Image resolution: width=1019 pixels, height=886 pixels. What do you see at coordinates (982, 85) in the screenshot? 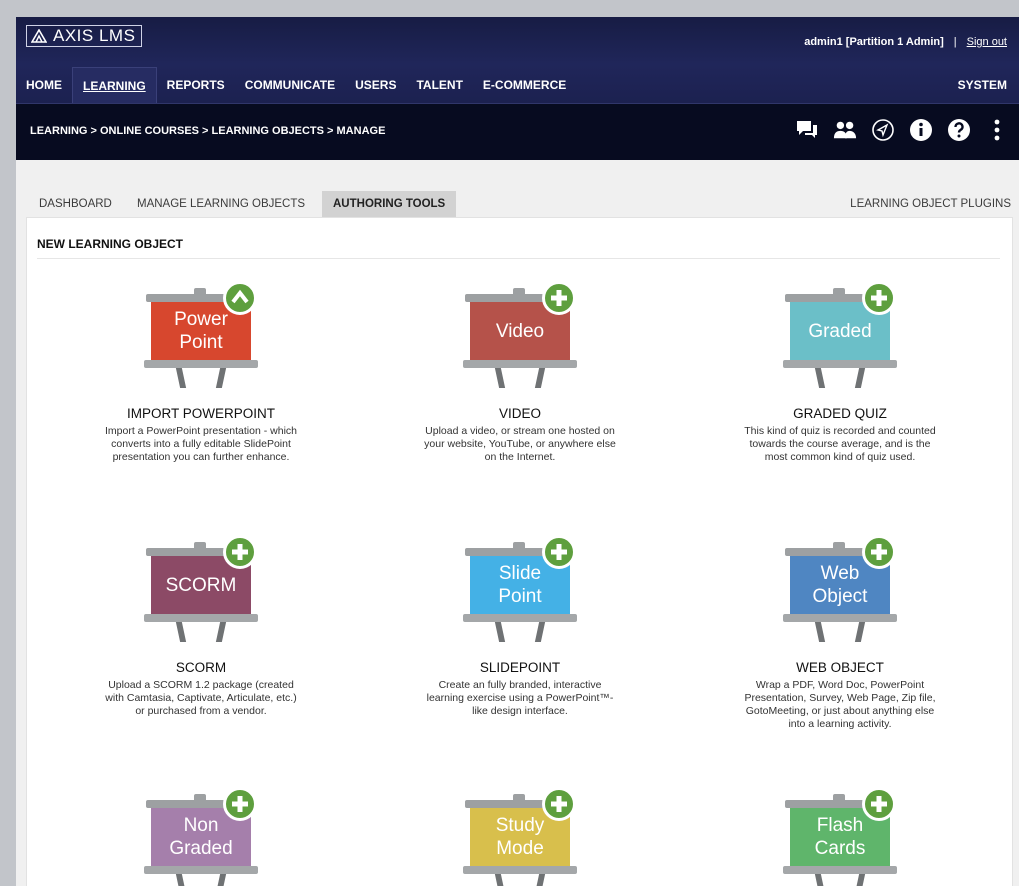
I see `nav-system: SYSTEM` at bounding box center [982, 85].